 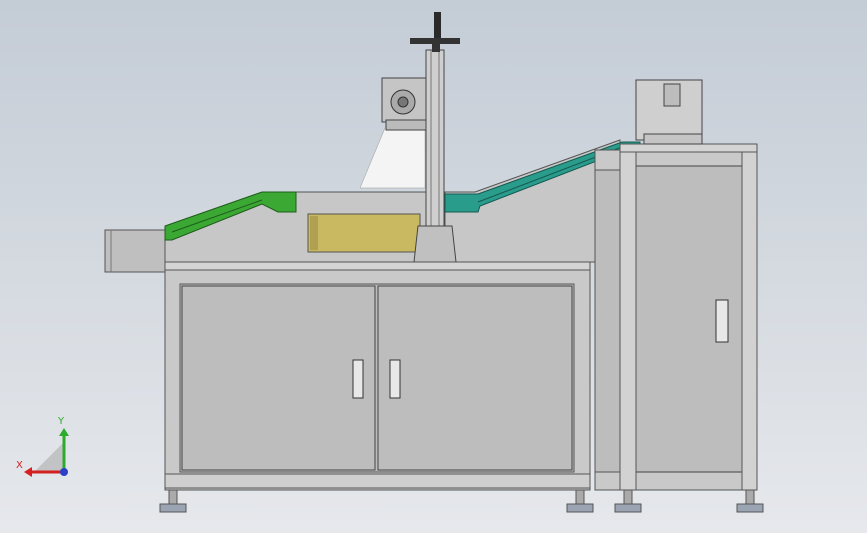 What do you see at coordinates (136, 251) in the screenshot?
I see `infeed-box` at bounding box center [136, 251].